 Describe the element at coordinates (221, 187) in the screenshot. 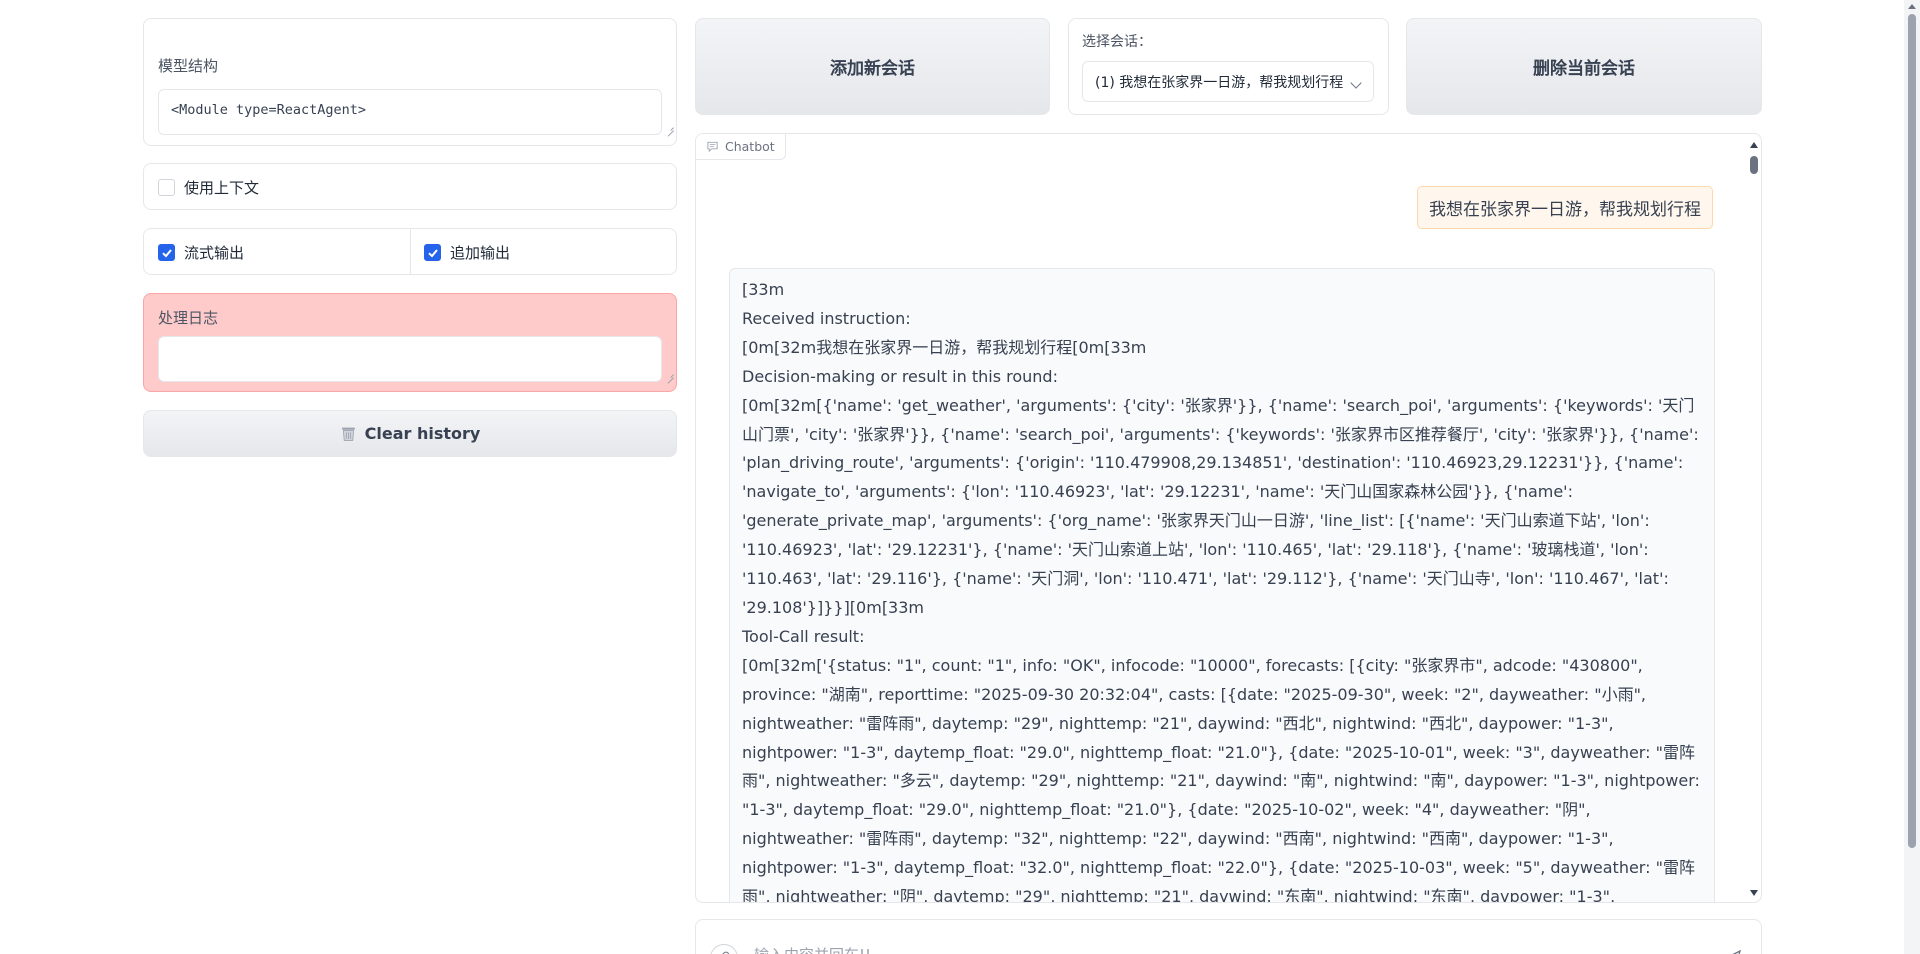

I see `use-context-label: 使用上下文` at that location.